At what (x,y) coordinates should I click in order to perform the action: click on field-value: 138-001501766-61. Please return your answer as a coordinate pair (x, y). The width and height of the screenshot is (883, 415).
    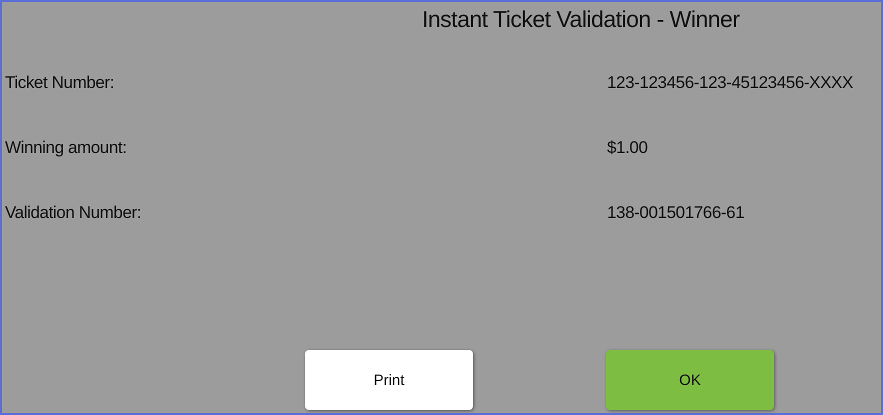
    Looking at the image, I should click on (675, 213).